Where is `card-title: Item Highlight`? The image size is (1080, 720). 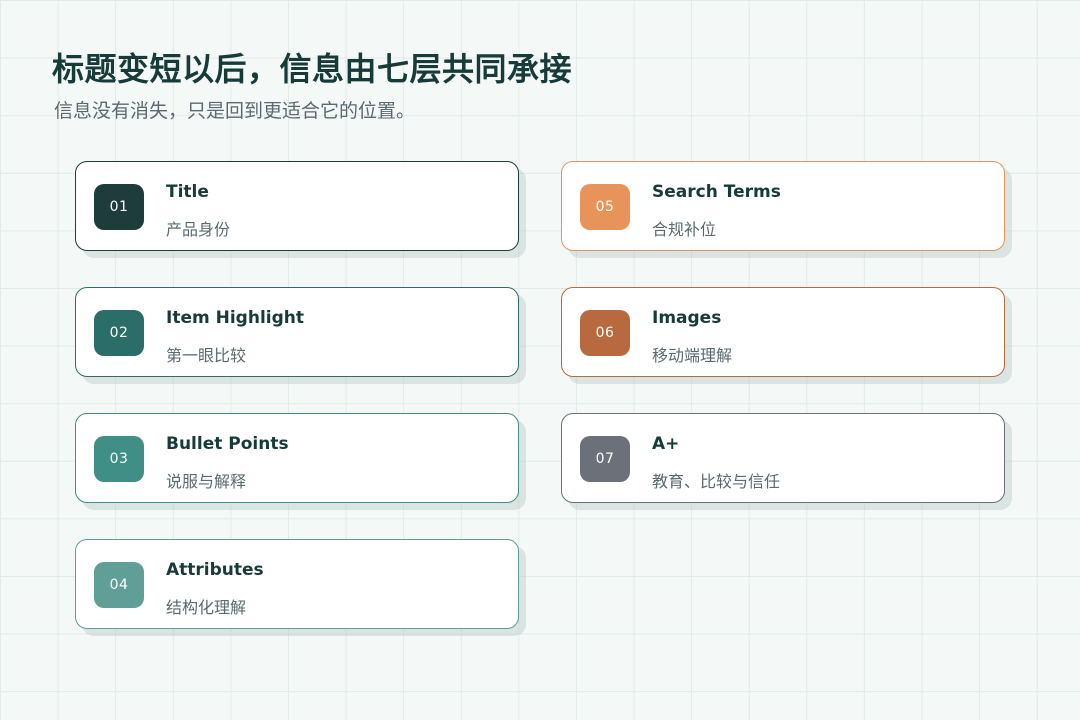 card-title: Item Highlight is located at coordinates (235, 318).